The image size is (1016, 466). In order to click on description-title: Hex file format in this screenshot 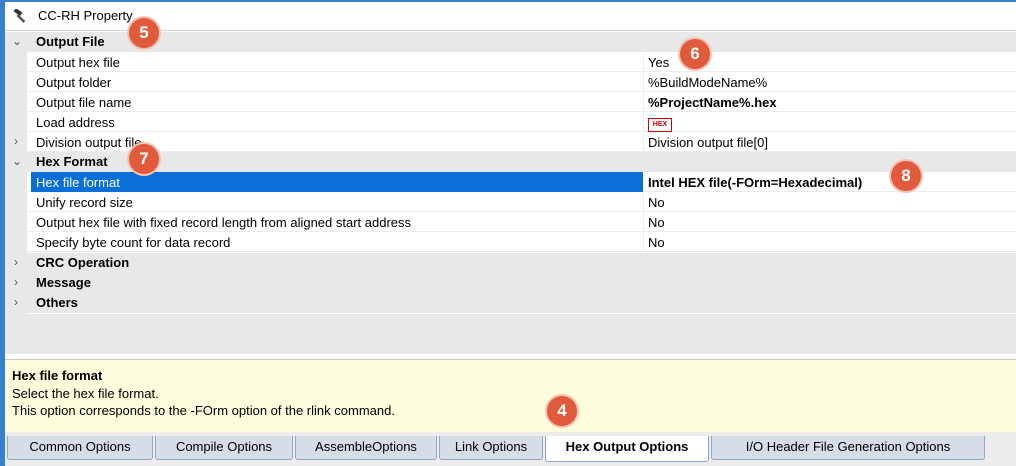, I will do `click(57, 375)`.